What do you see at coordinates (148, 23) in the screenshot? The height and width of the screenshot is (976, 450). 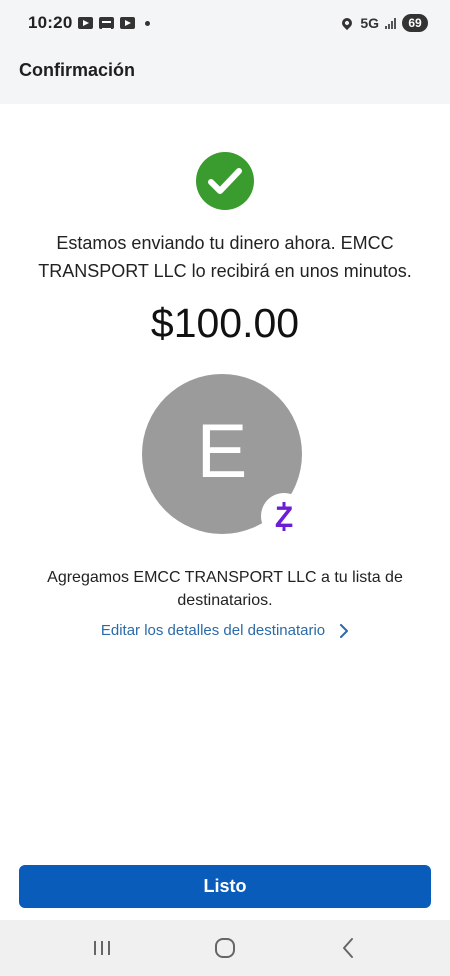 I see `more-notifications-dot-icon` at bounding box center [148, 23].